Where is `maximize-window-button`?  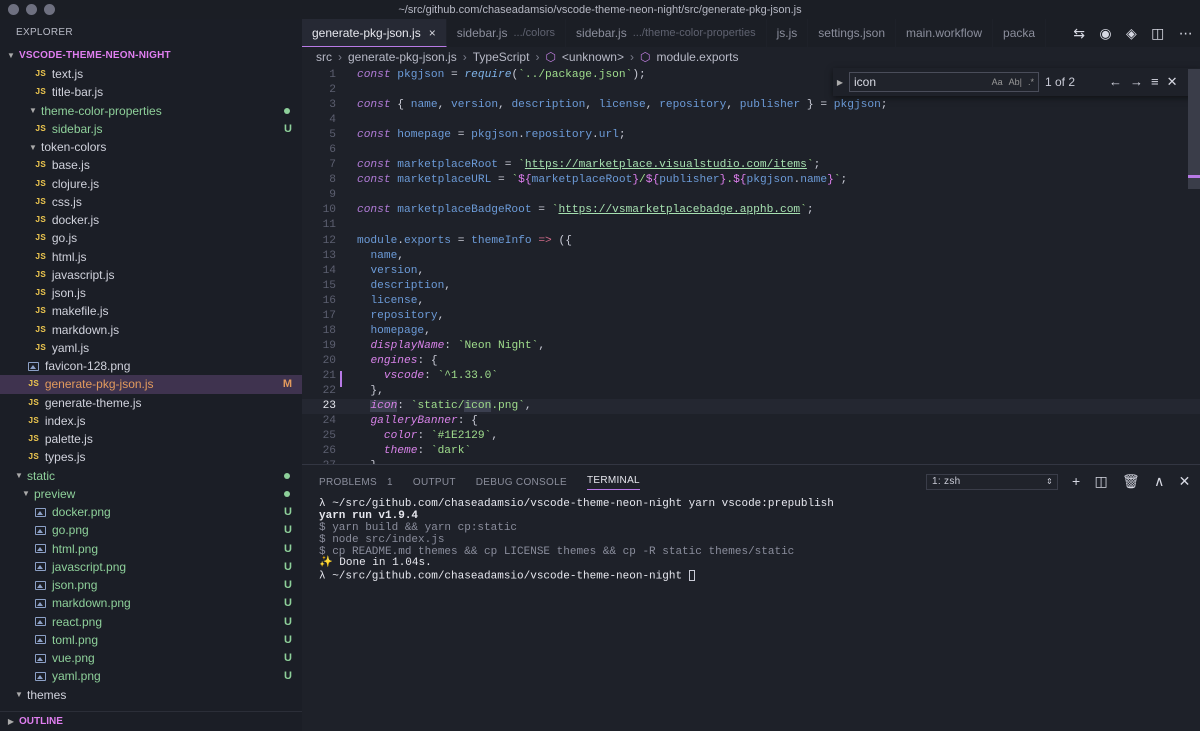
maximize-window-button is located at coordinates (49, 9).